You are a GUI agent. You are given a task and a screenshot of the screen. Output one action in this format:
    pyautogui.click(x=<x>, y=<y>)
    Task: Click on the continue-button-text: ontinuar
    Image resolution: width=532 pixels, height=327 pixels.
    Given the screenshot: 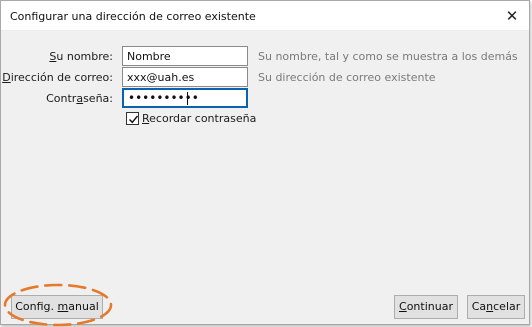 What is the action you would take?
    pyautogui.click(x=429, y=306)
    